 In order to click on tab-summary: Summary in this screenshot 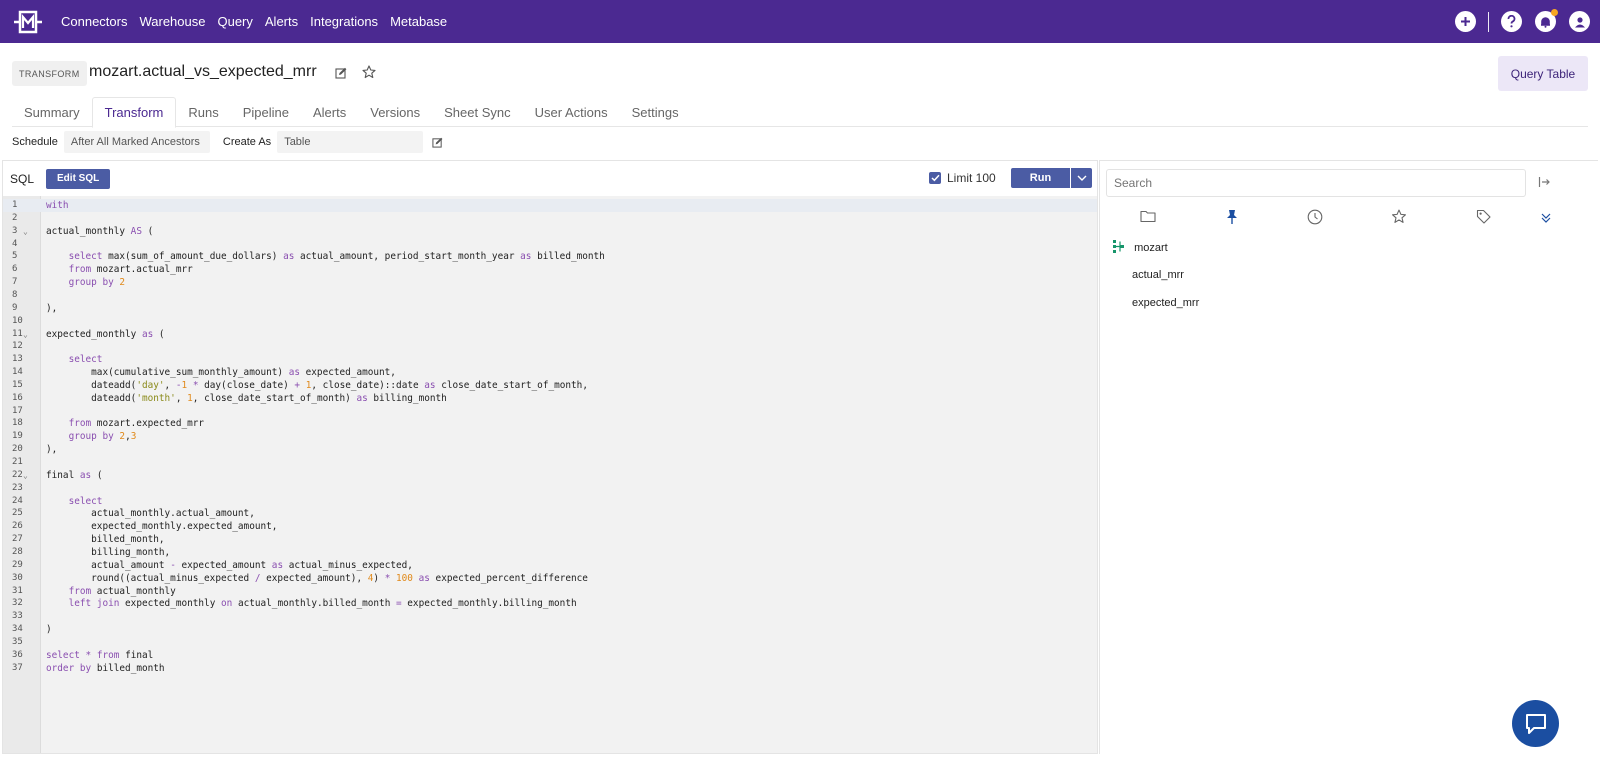, I will do `click(52, 112)`.